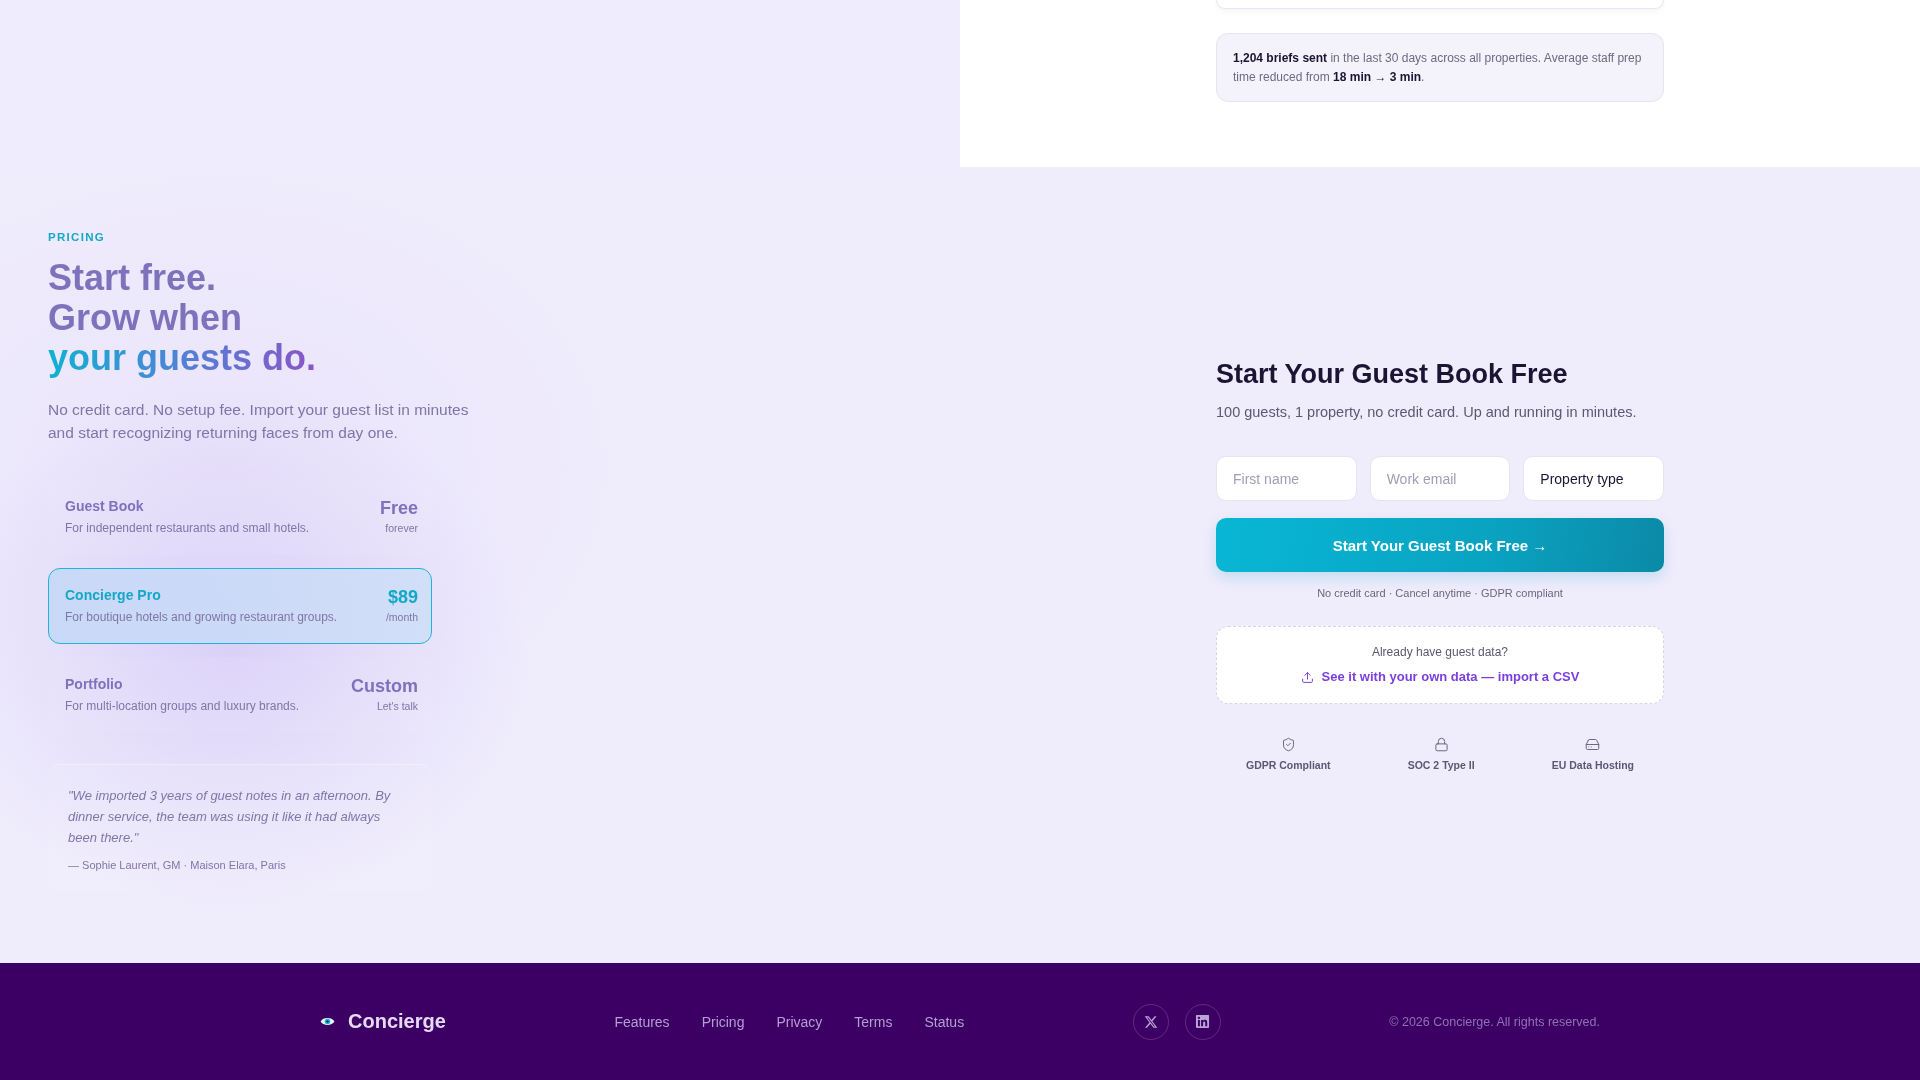 The width and height of the screenshot is (1920, 1080). I want to click on plan-price: $89, so click(402, 597).